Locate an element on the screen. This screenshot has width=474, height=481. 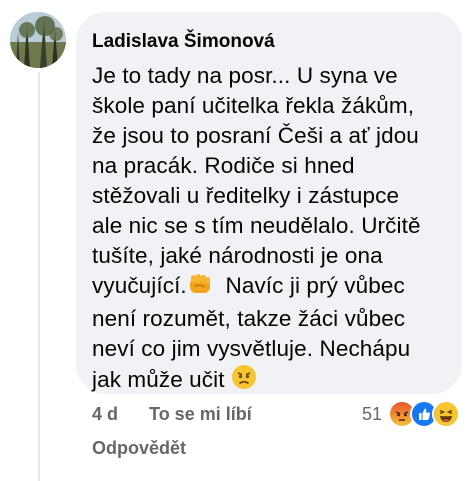
comment-line: tušíte, jaké národnosti je ona is located at coordinates (237, 255).